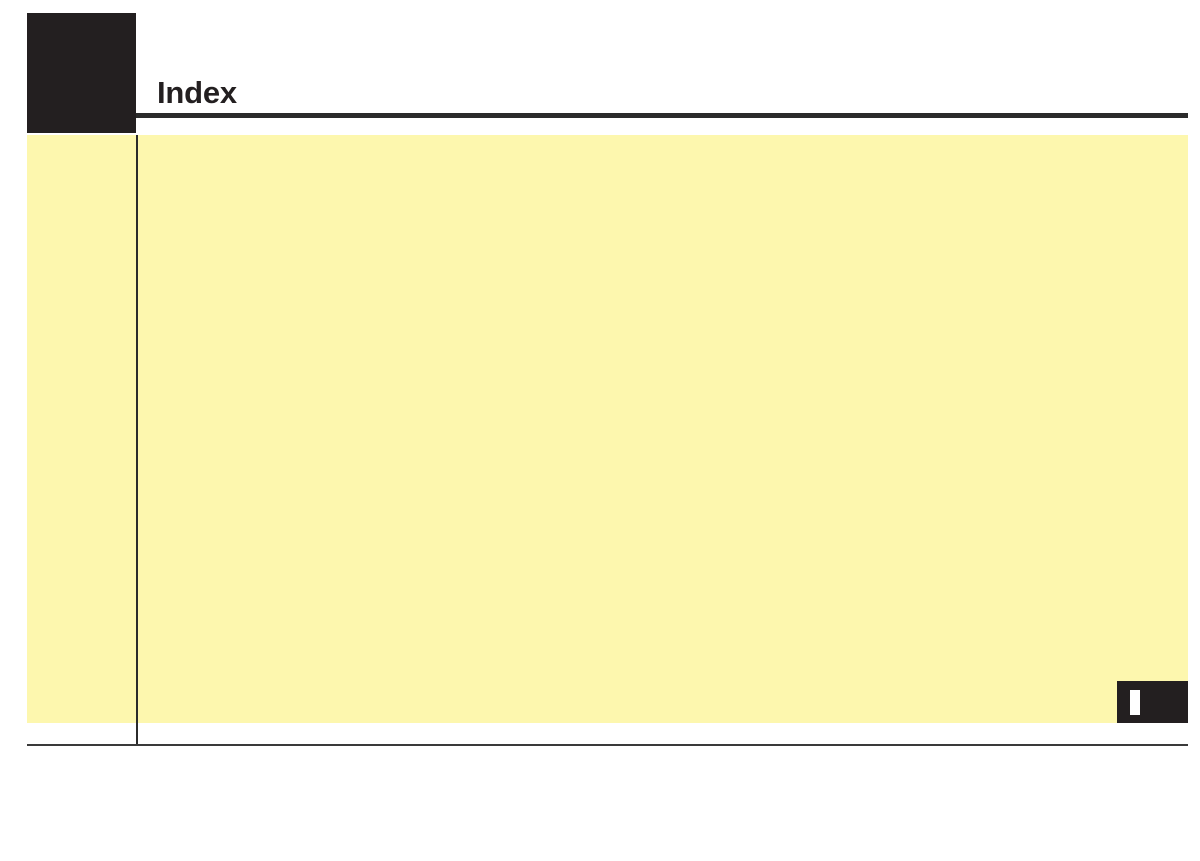  Describe the element at coordinates (662, 115) in the screenshot. I see `title-underline-rule` at that location.